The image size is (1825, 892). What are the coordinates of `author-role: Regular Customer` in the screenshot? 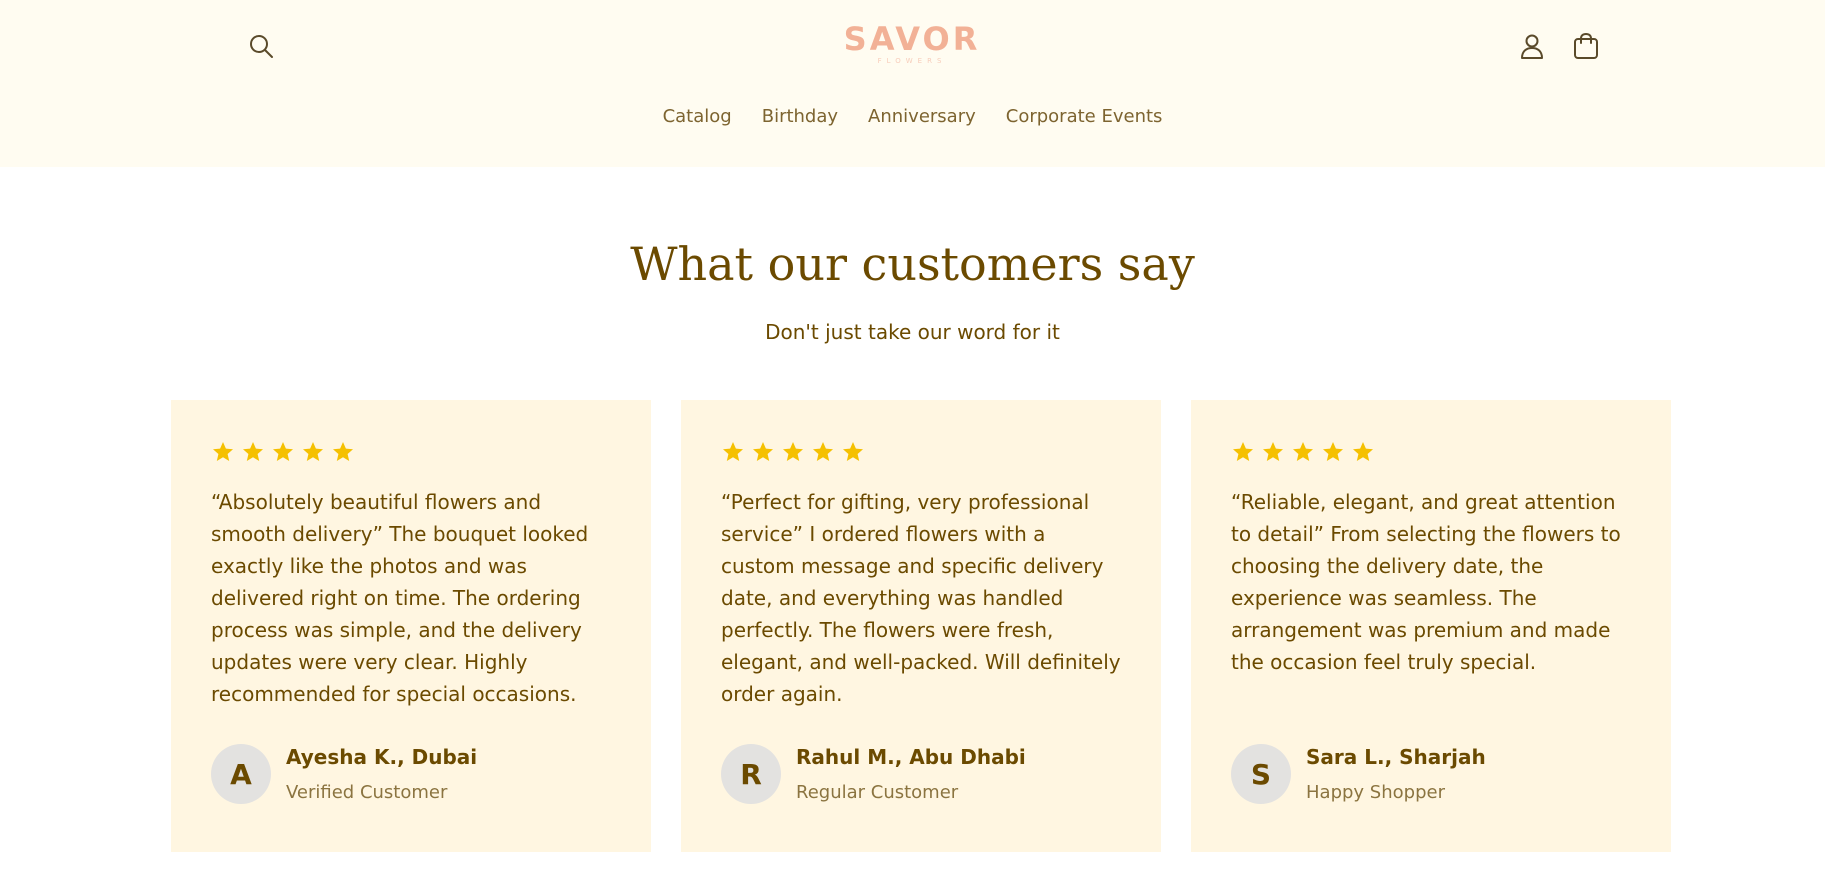 It's located at (877, 792).